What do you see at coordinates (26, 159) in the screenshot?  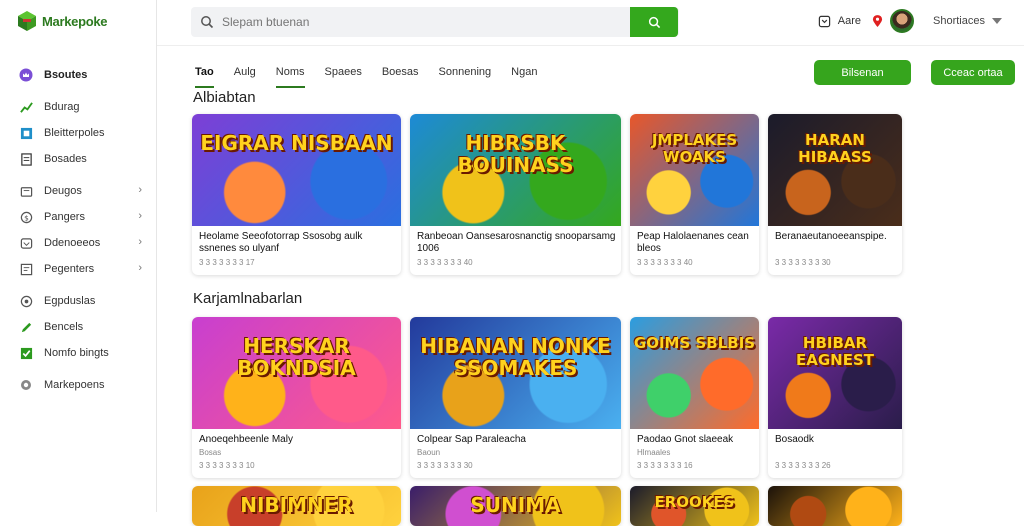 I see `document-icon` at bounding box center [26, 159].